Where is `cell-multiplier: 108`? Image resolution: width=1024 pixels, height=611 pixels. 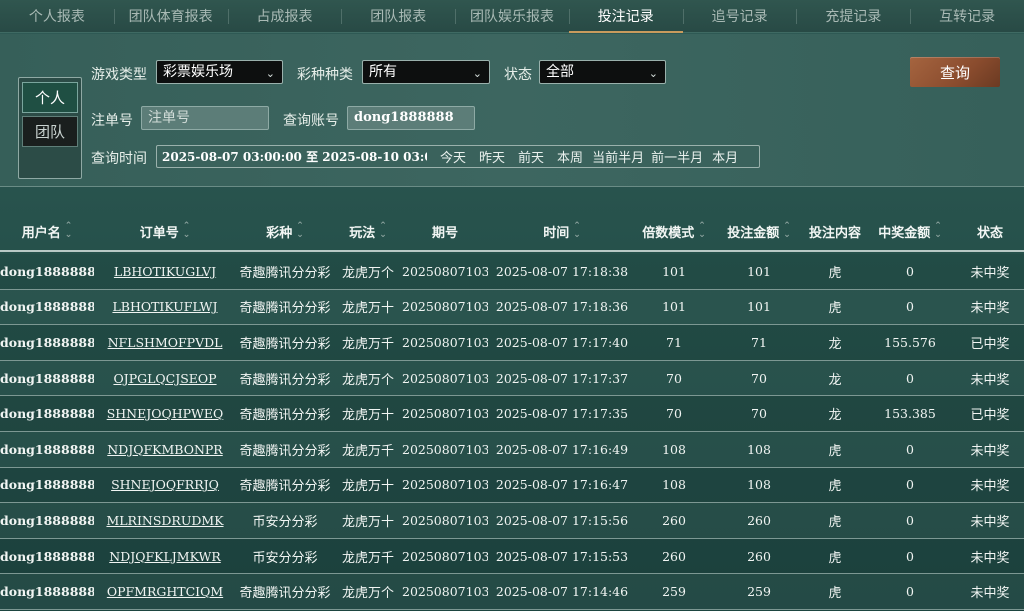
cell-multiplier: 108 is located at coordinates (674, 449).